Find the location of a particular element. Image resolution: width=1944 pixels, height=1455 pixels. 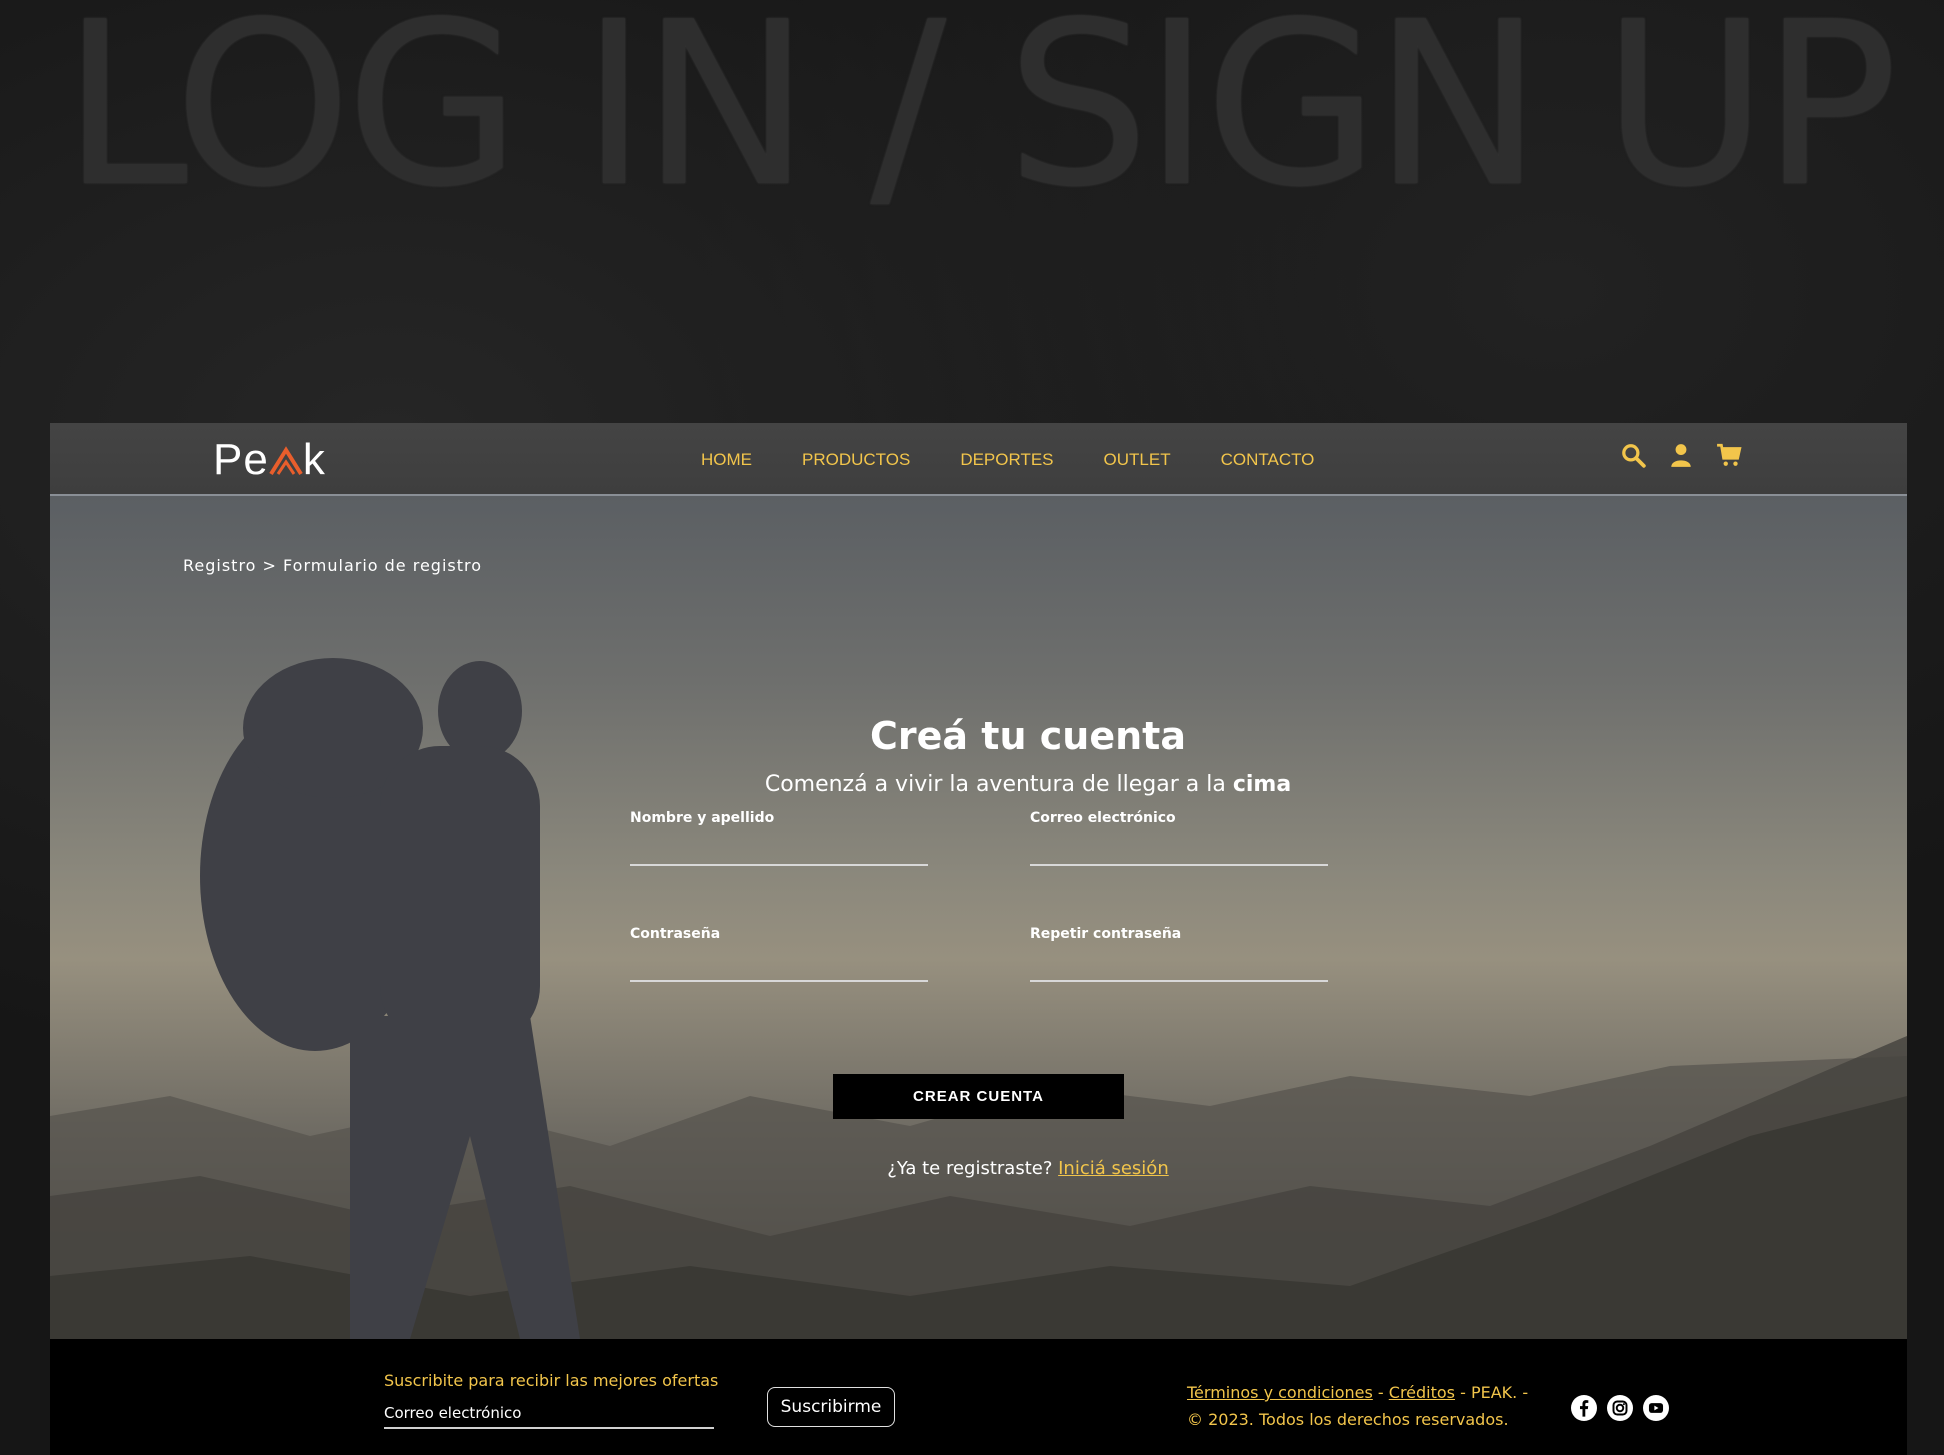

repeat-password-field: Repetir contraseña is located at coordinates (1179, 954).